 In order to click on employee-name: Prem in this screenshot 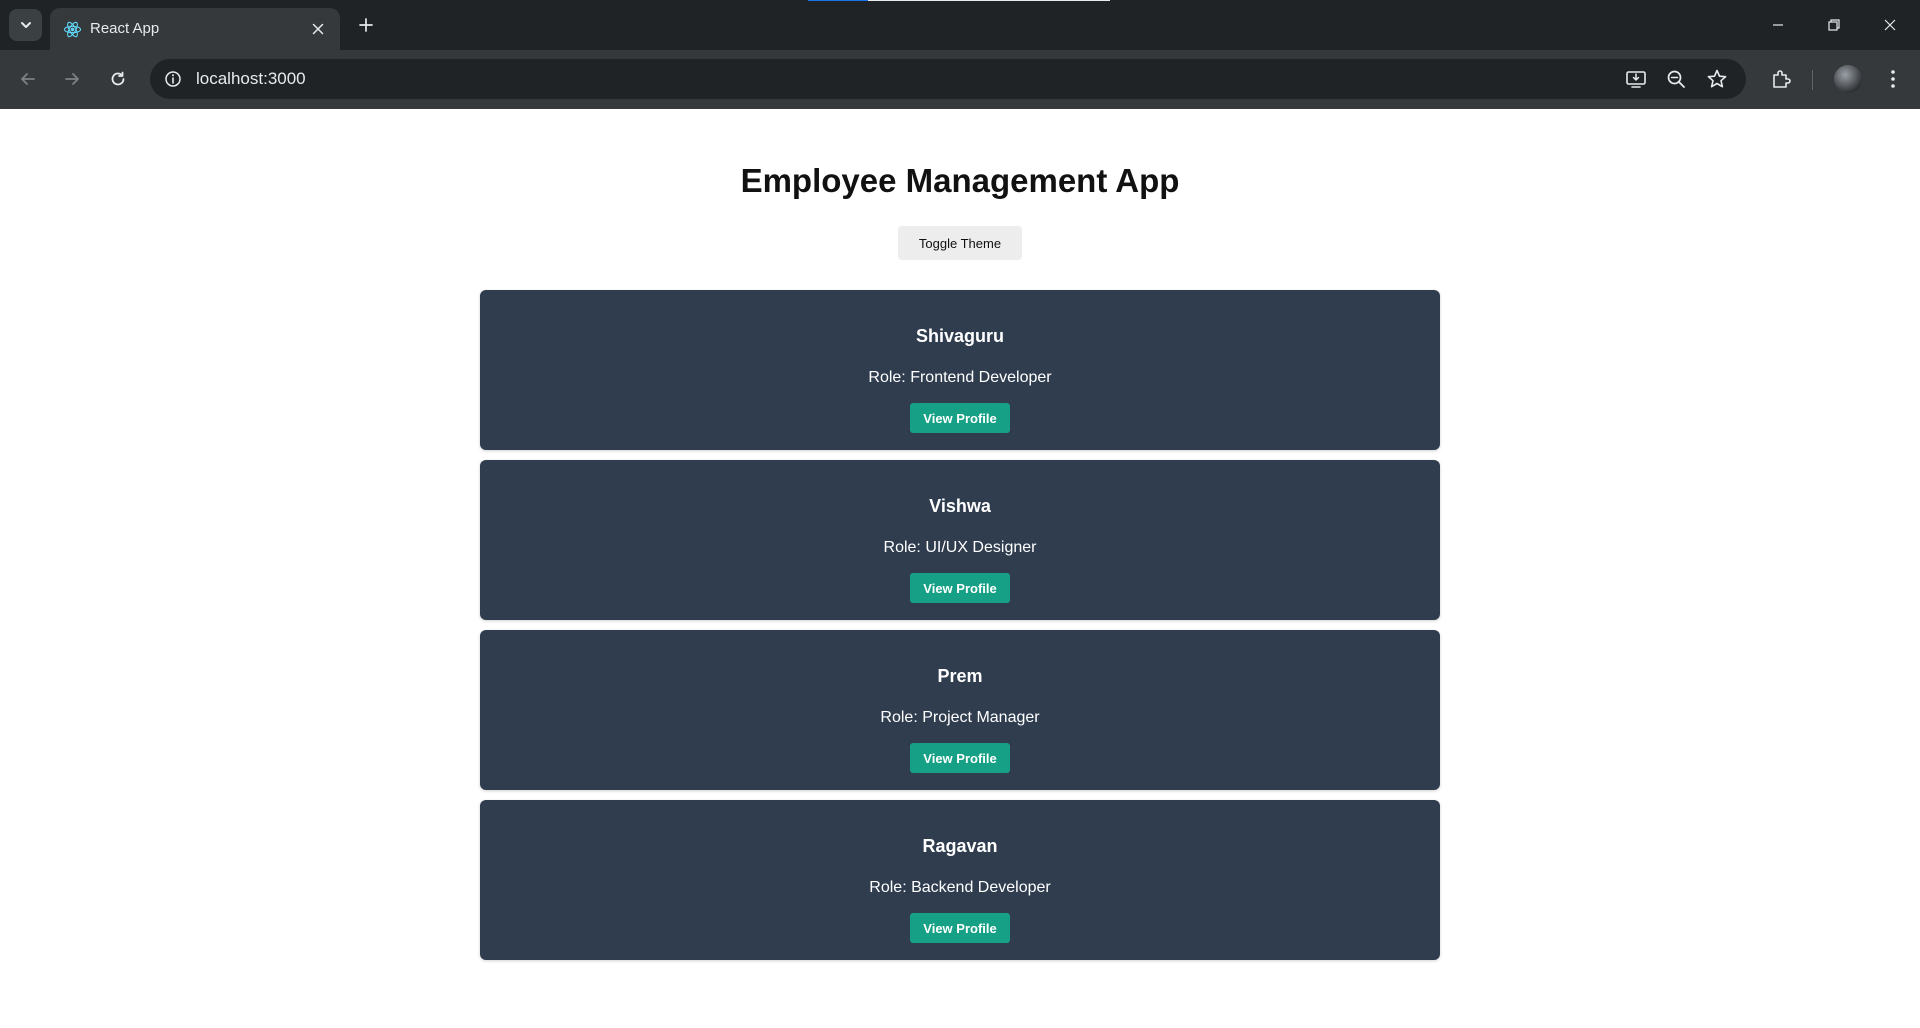, I will do `click(960, 676)`.